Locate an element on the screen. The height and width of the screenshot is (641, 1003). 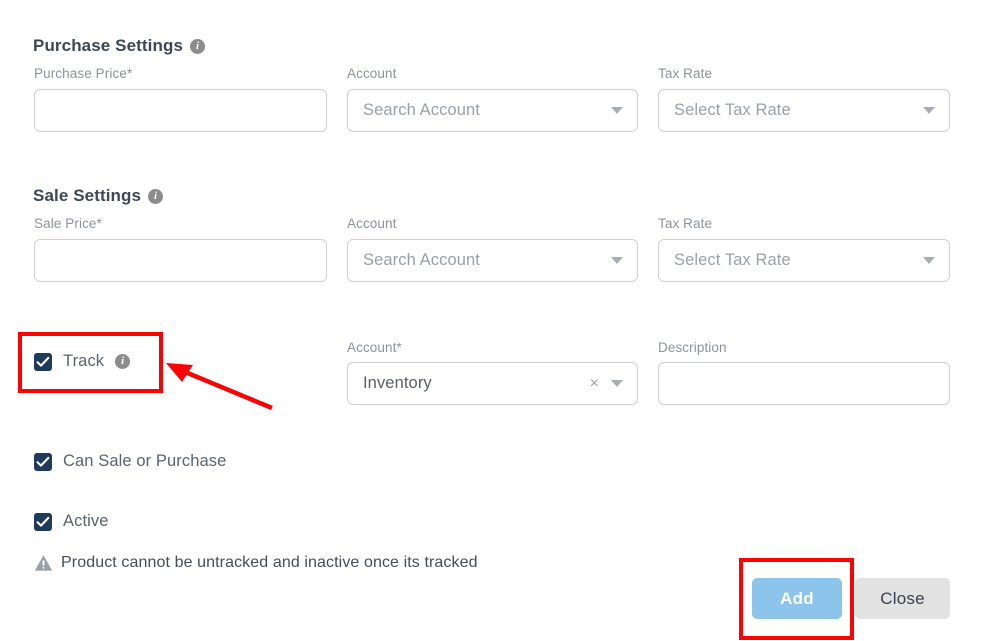
warning-triangle-icon is located at coordinates (43, 563).